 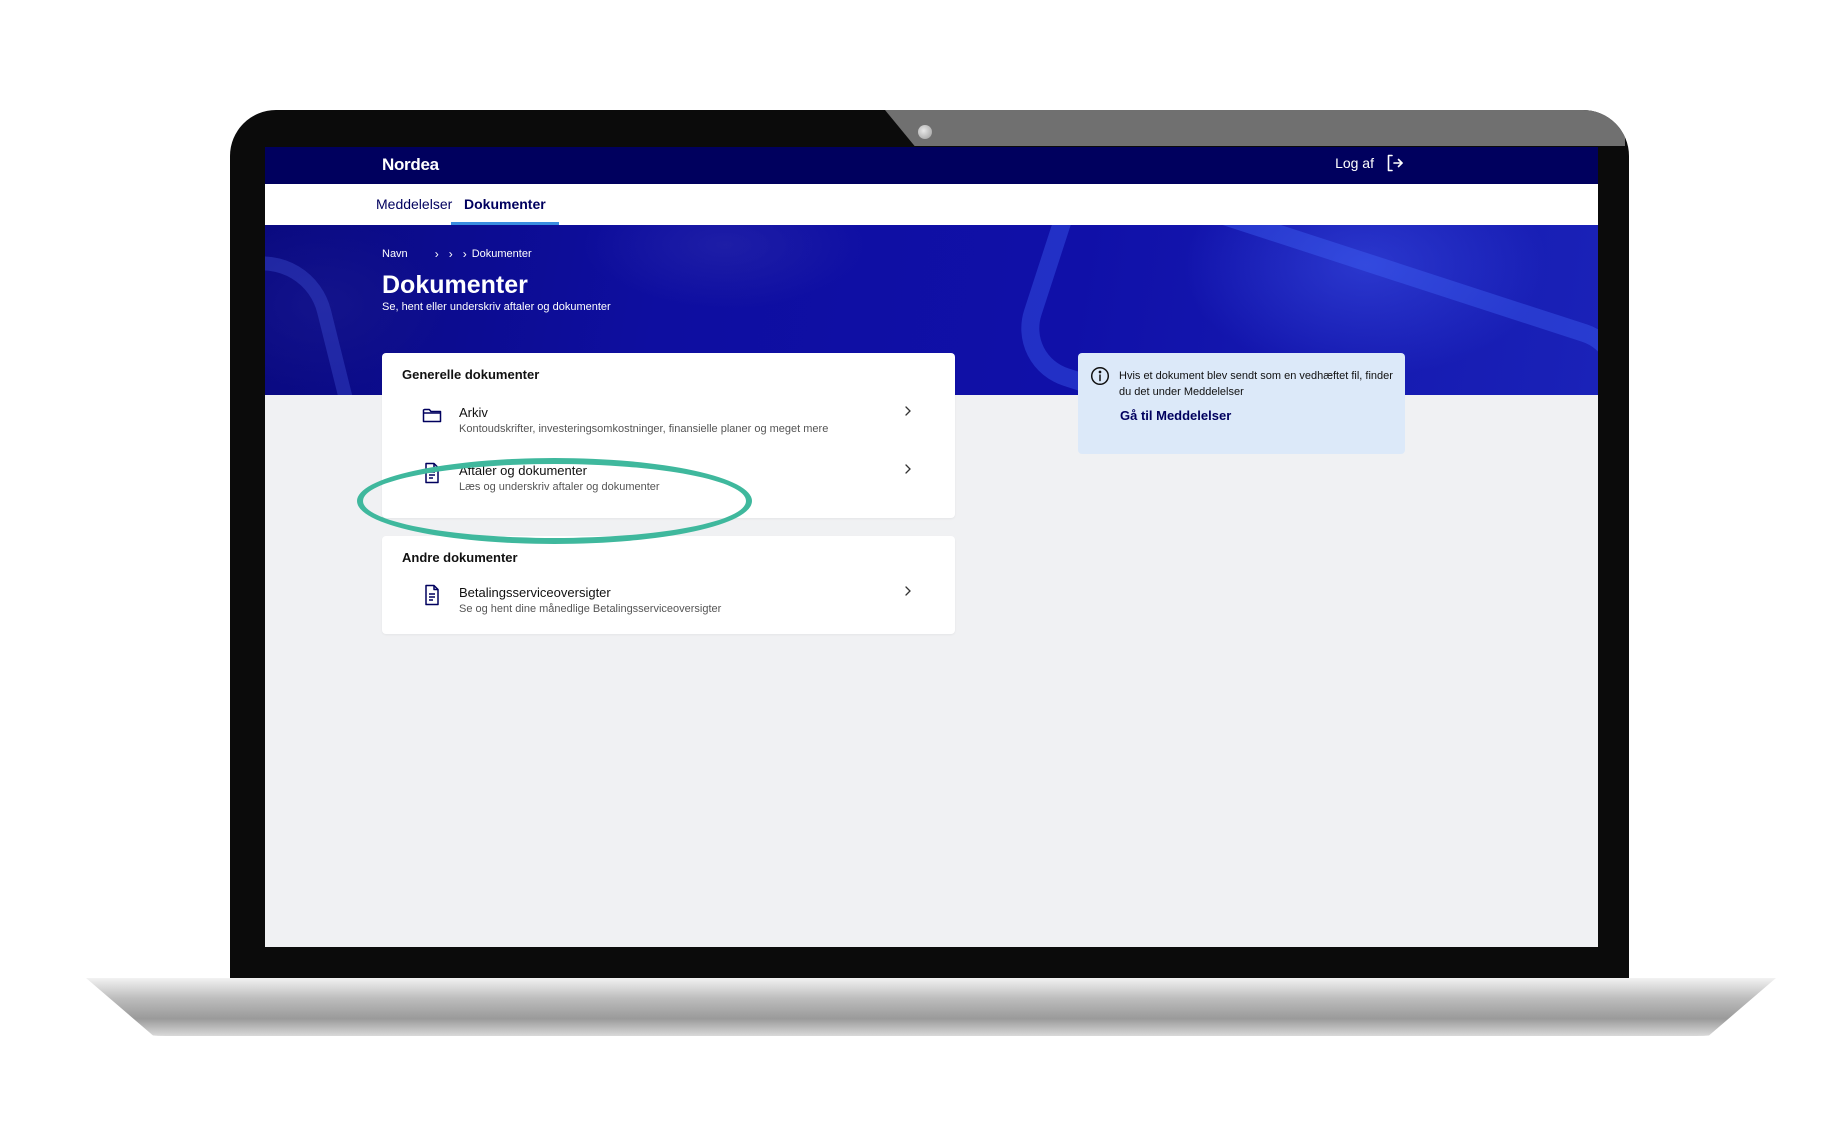 I want to click on breadcrumb: Navn › › › Dokumenter, so click(x=457, y=254).